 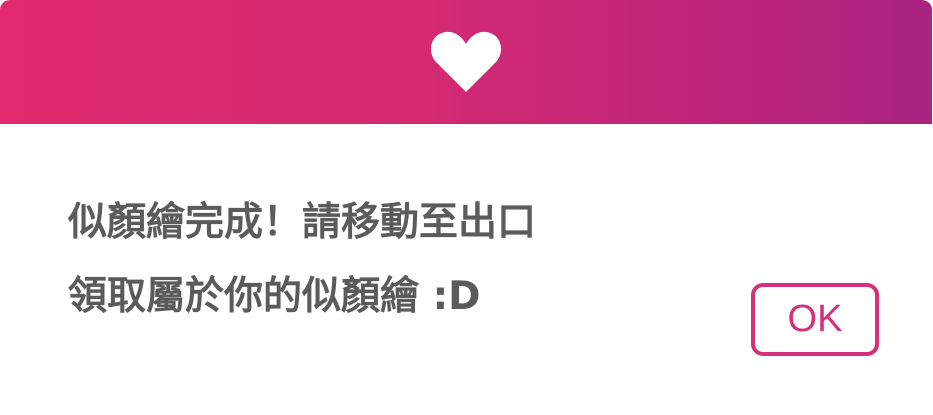 I want to click on heart-icon, so click(x=466, y=61).